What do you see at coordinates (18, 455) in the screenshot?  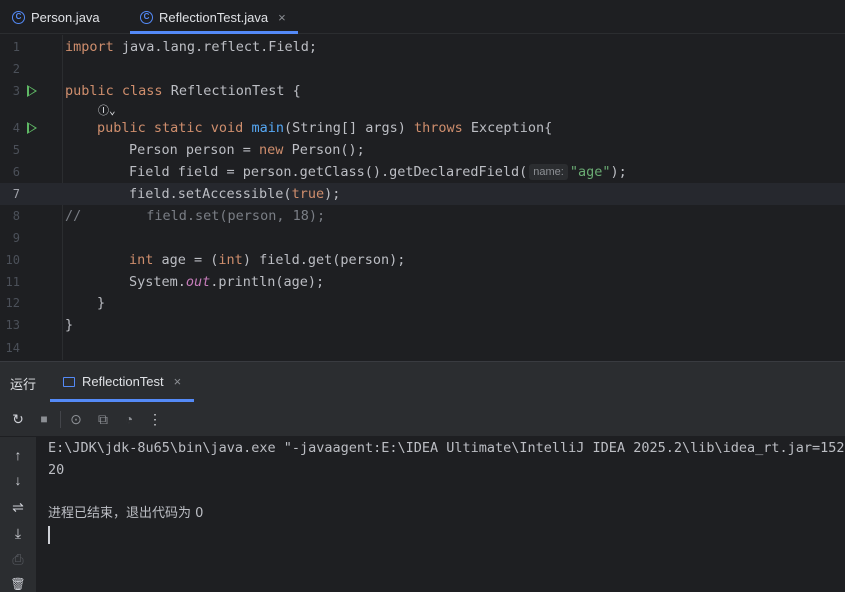 I see `arrow-up-icon: ↑` at bounding box center [18, 455].